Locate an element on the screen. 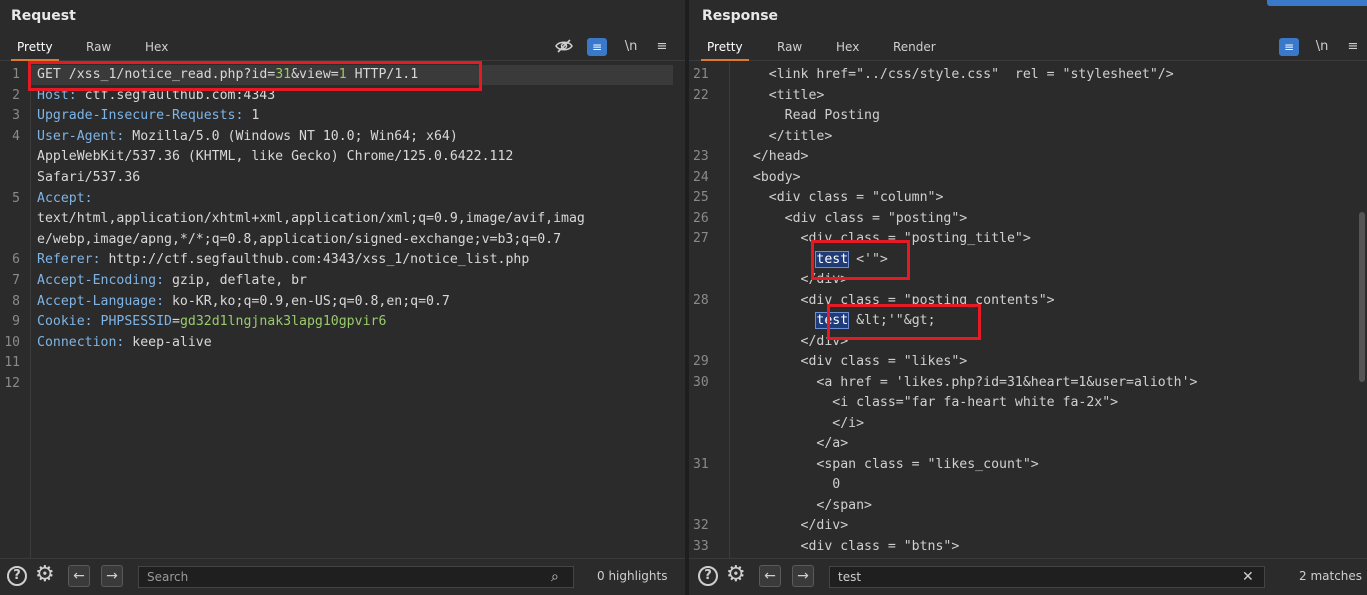 Image resolution: width=1367 pixels, height=595 pixels. search-icon: ⌕ is located at coordinates (555, 577).